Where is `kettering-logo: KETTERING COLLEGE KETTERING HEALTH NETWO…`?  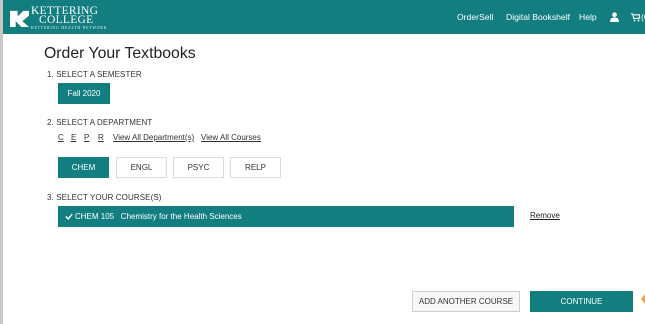 kettering-logo: KETTERING COLLEGE KETTERING HEALTH NETWO… is located at coordinates (59, 18).